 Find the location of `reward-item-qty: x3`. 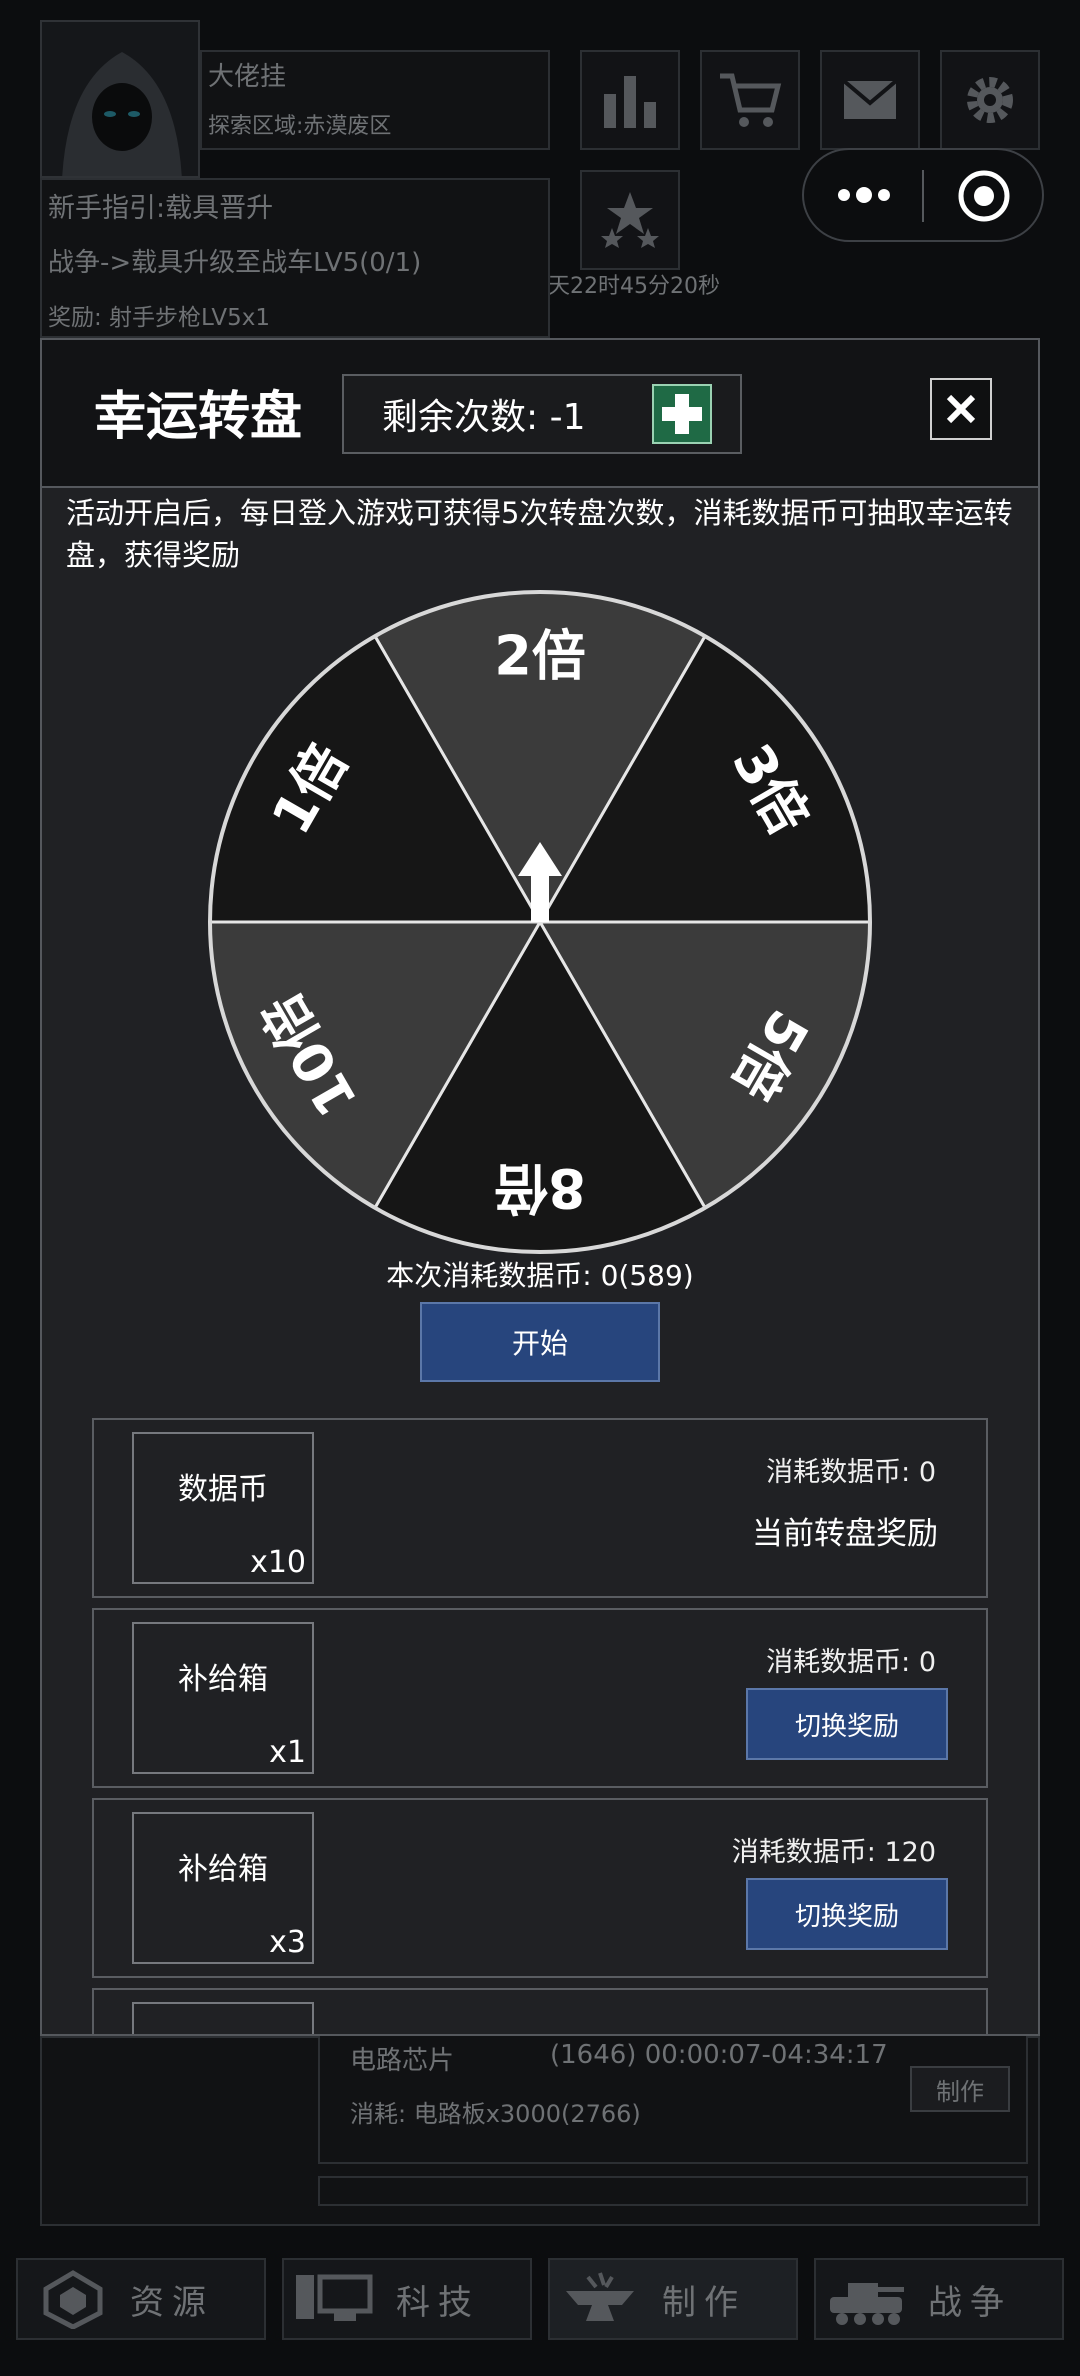

reward-item-qty: x3 is located at coordinates (287, 1942).